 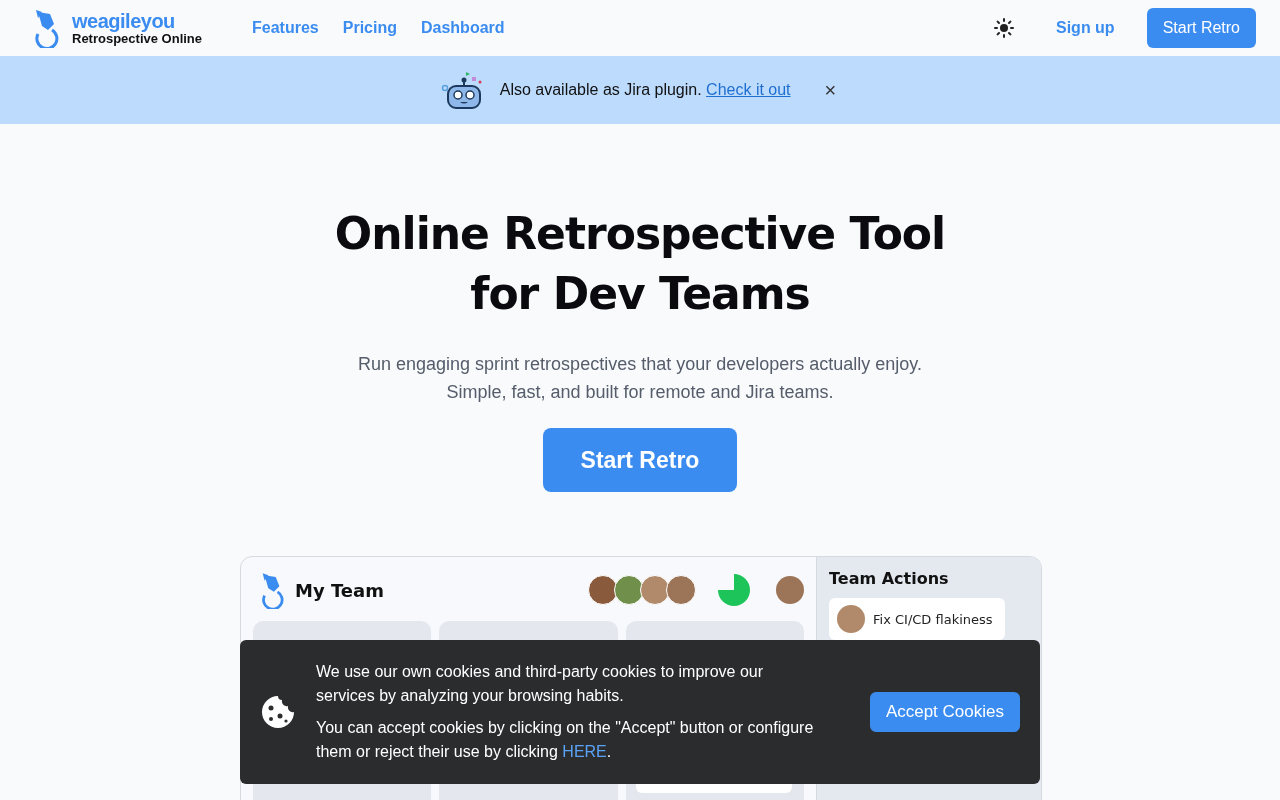 I want to click on cookie-text: You can accept cookies by clicking on the "Accept" button or configure them or reject their use by clicking HERE., so click(x=565, y=740).